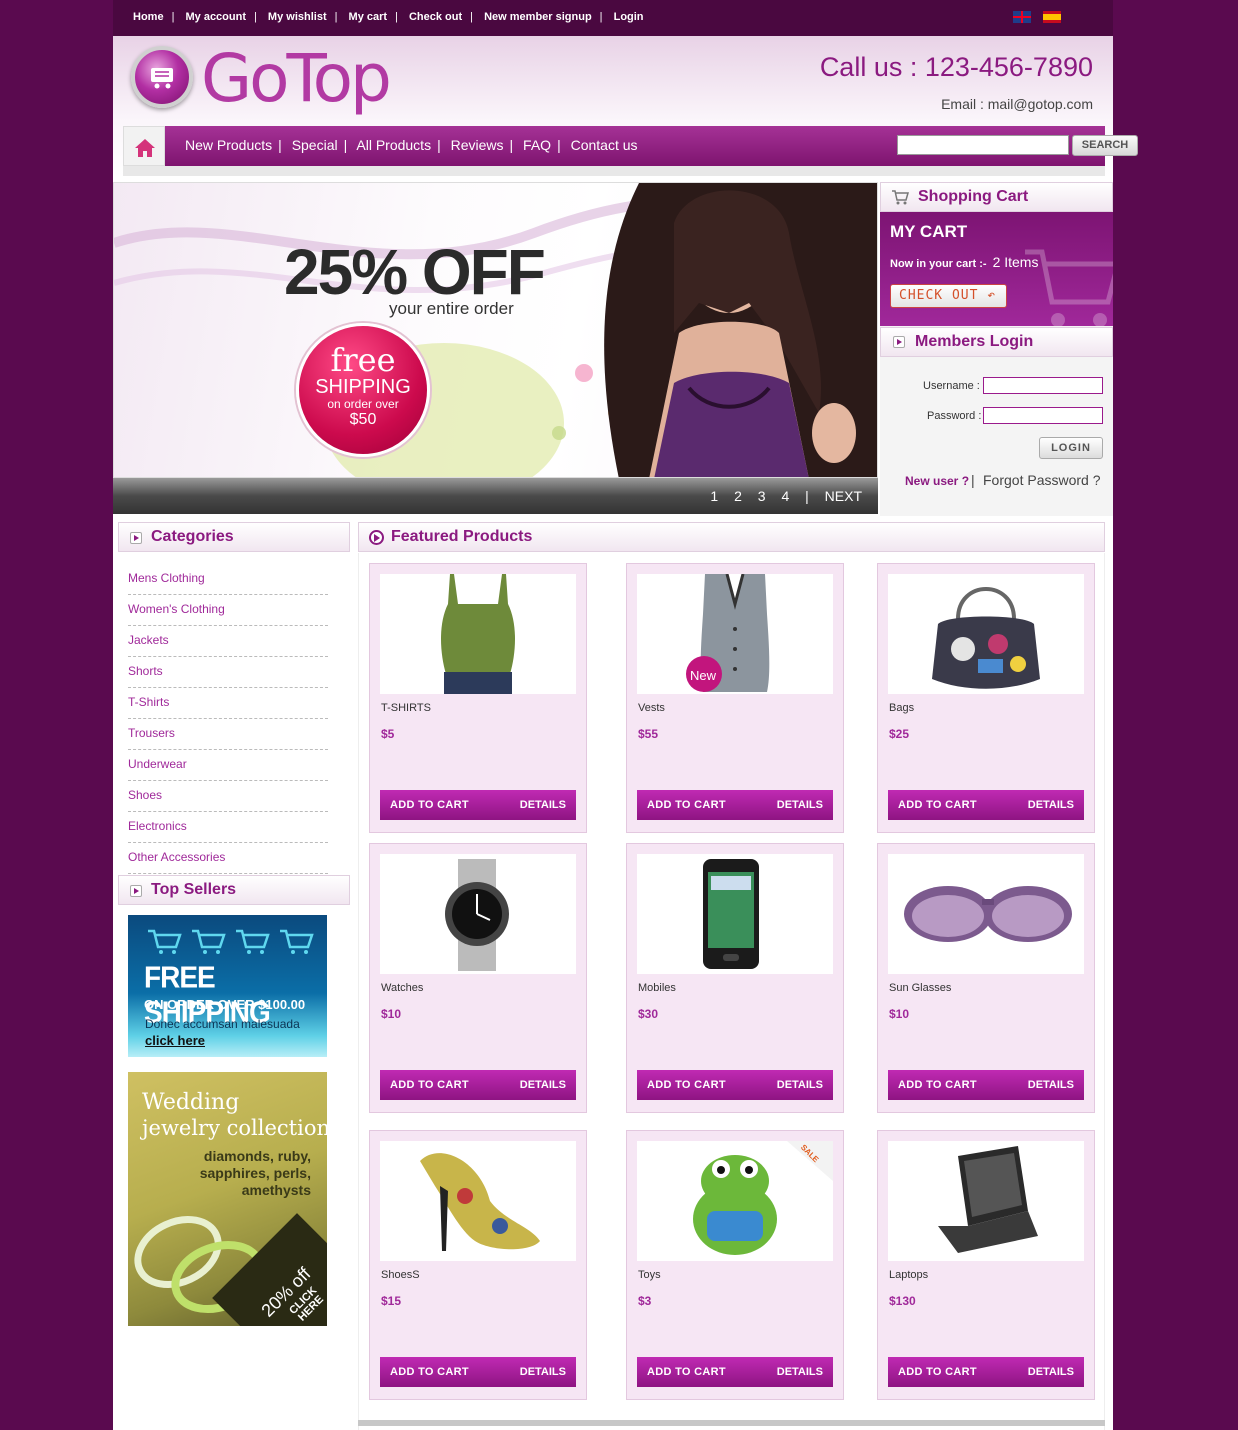 This screenshot has width=1238, height=1430. What do you see at coordinates (908, 1275) in the screenshot?
I see `product-name: Laptops` at bounding box center [908, 1275].